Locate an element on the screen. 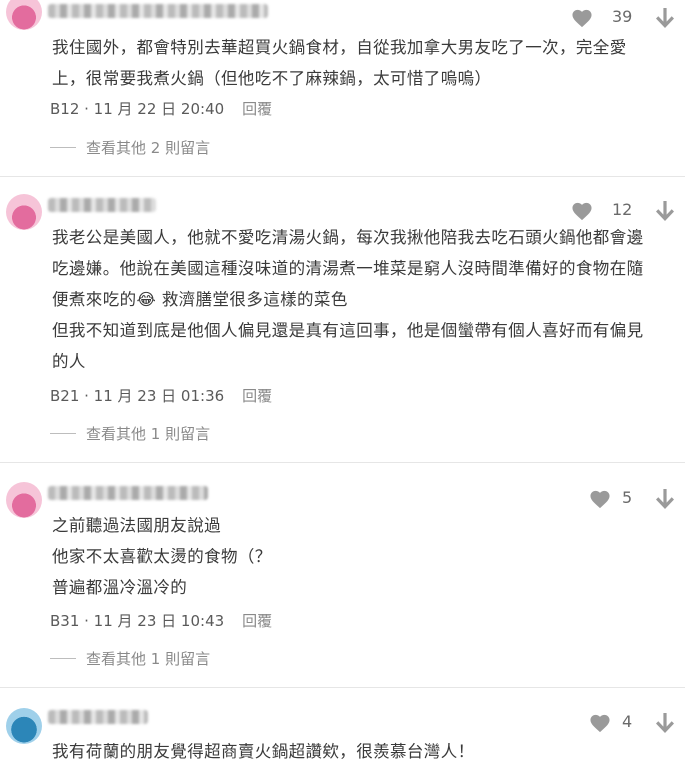  comment-body: 我有荷蘭的朋友覺得超商賣火鍋超讚欸，很羨慕台灣人！ is located at coordinates (363, 751).